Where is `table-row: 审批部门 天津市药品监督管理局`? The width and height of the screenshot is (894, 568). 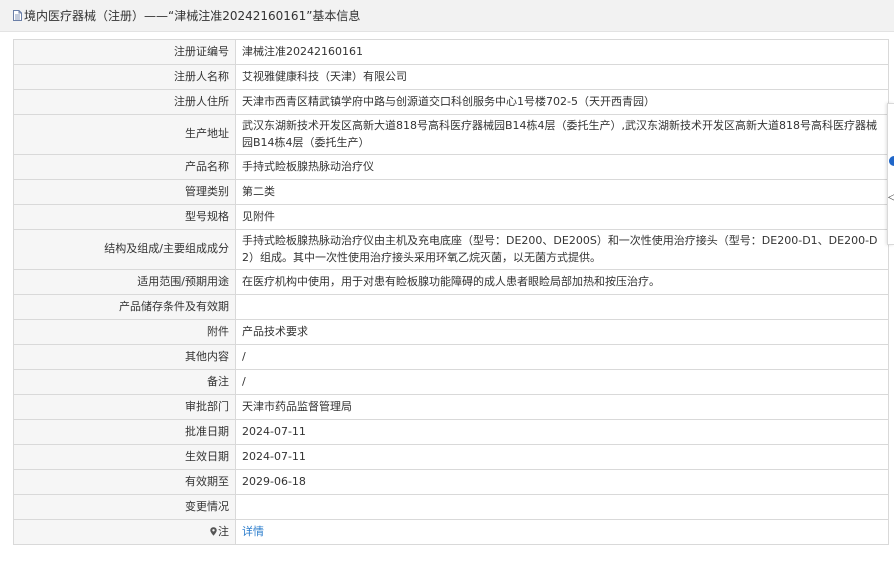
table-row: 审批部门 天津市药品监督管理局 is located at coordinates (451, 407).